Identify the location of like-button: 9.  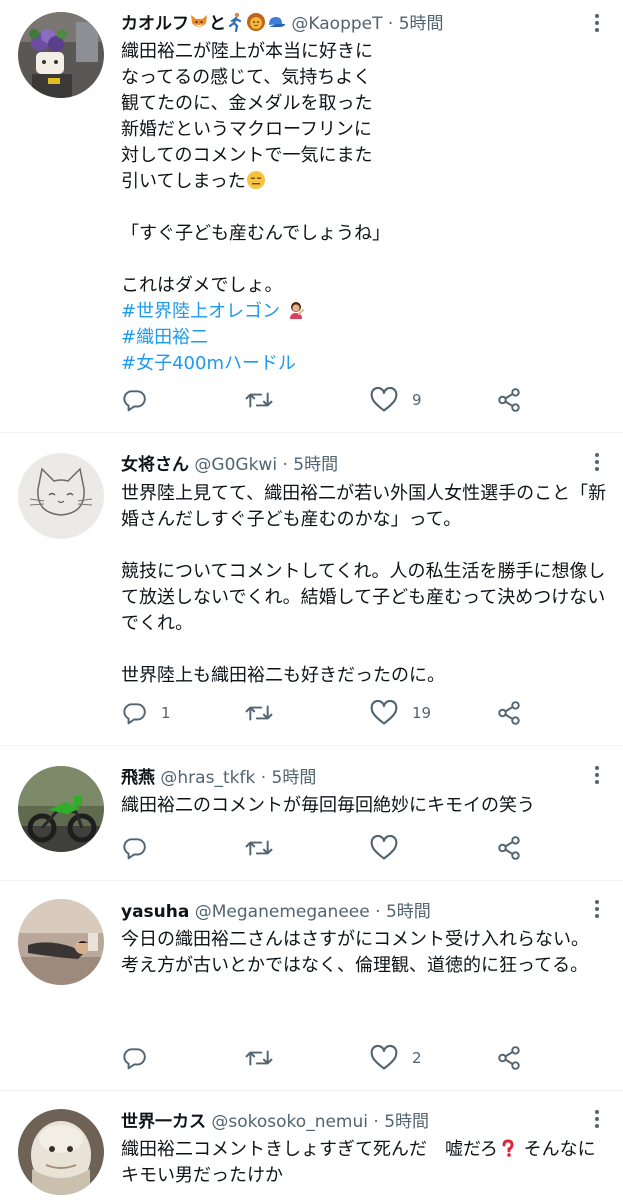
(396, 400).